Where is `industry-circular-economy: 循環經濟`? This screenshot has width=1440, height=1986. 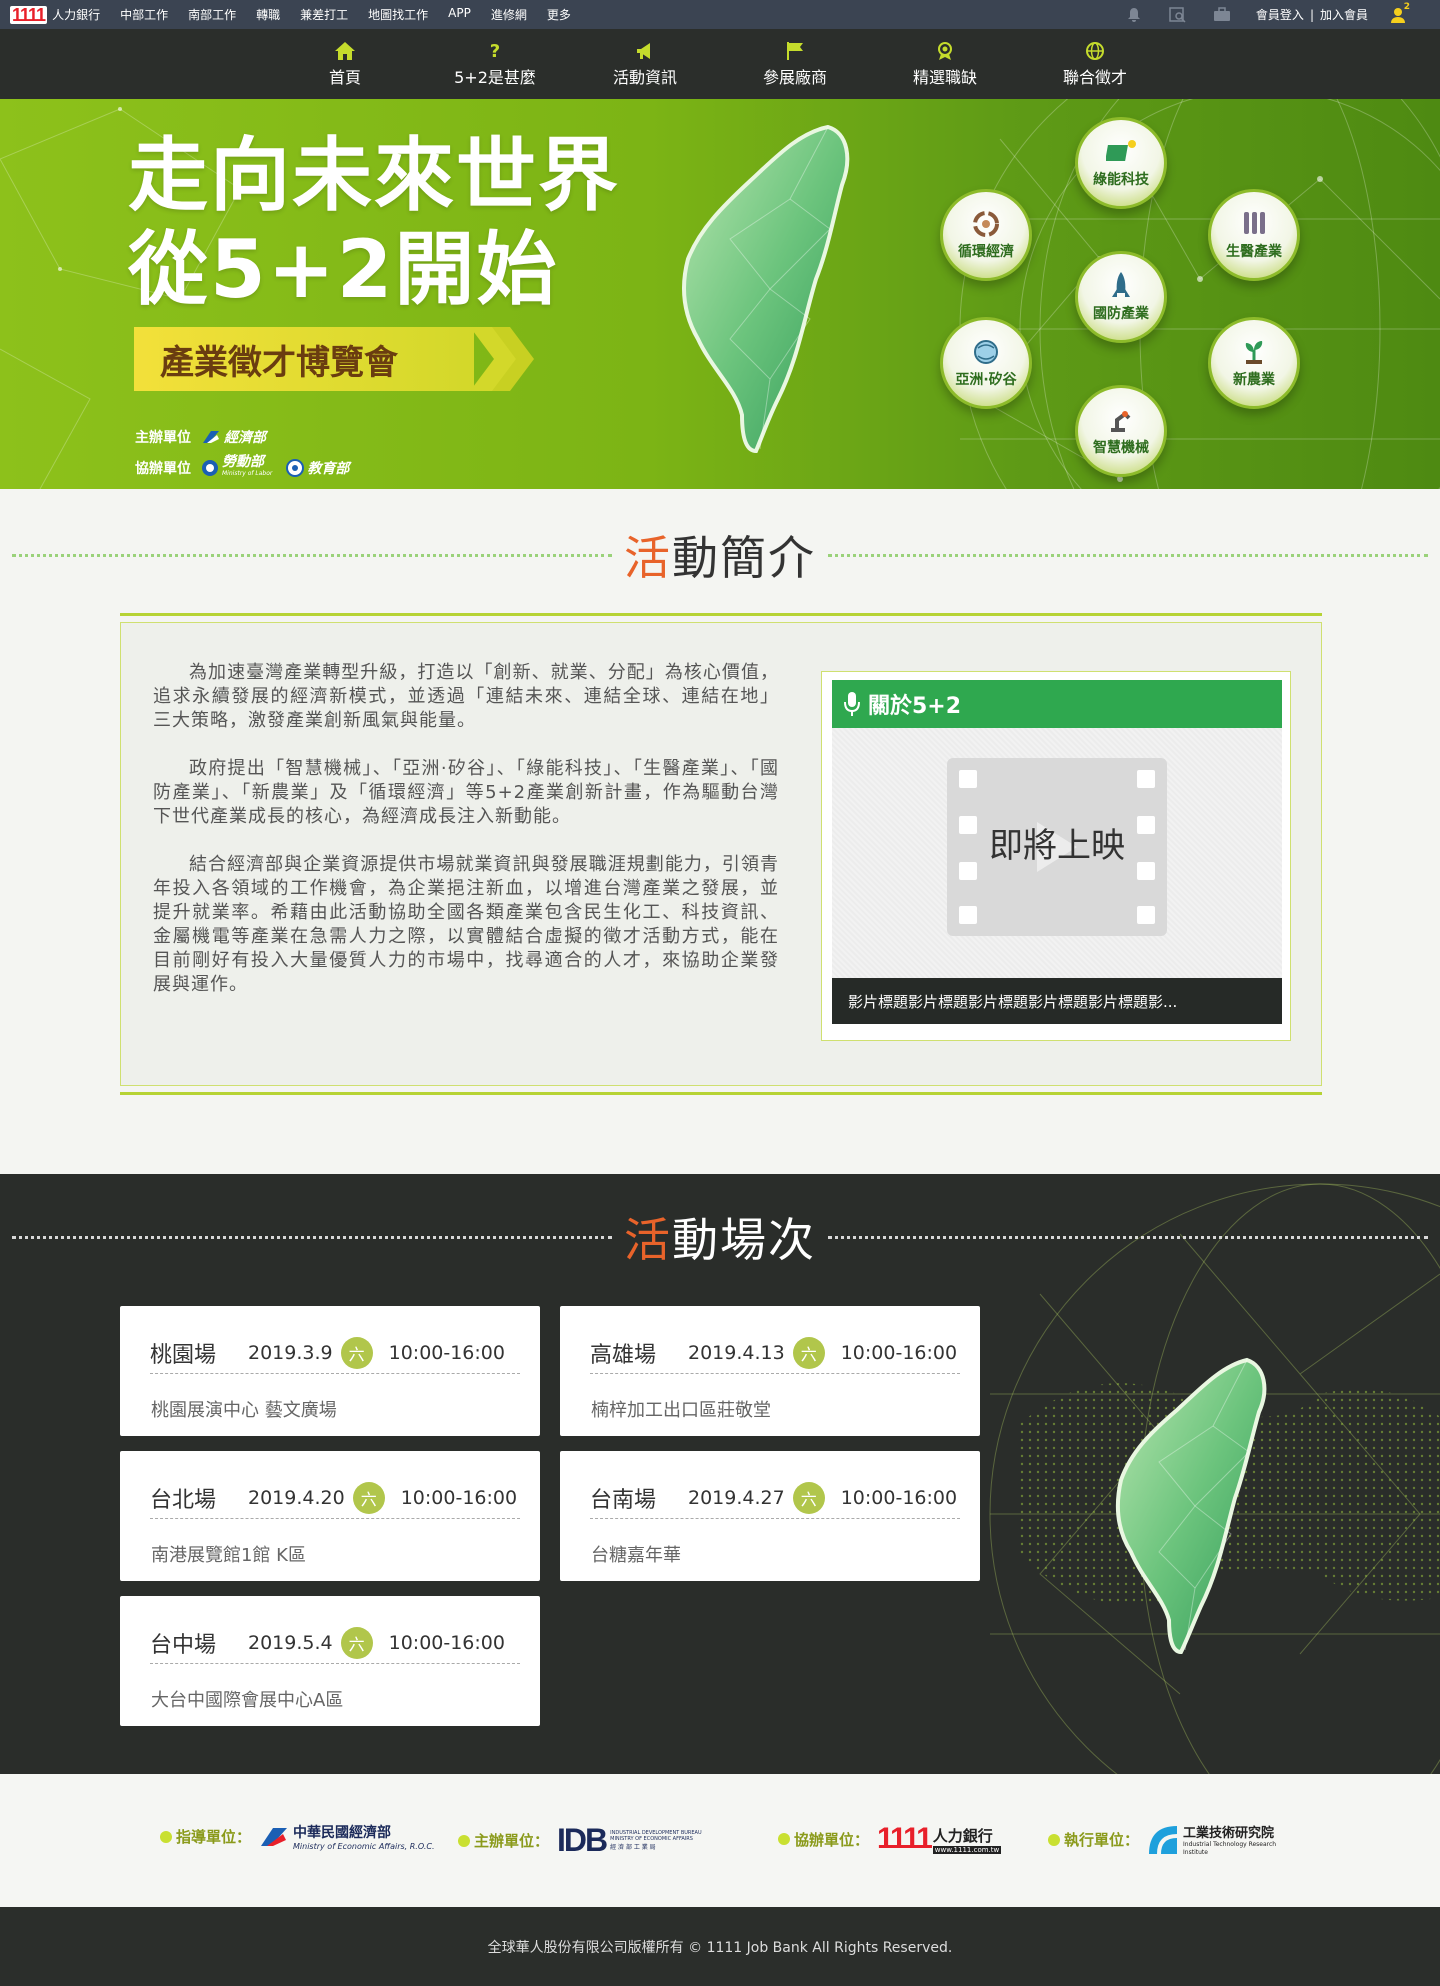 industry-circular-economy: 循環經濟 is located at coordinates (986, 235).